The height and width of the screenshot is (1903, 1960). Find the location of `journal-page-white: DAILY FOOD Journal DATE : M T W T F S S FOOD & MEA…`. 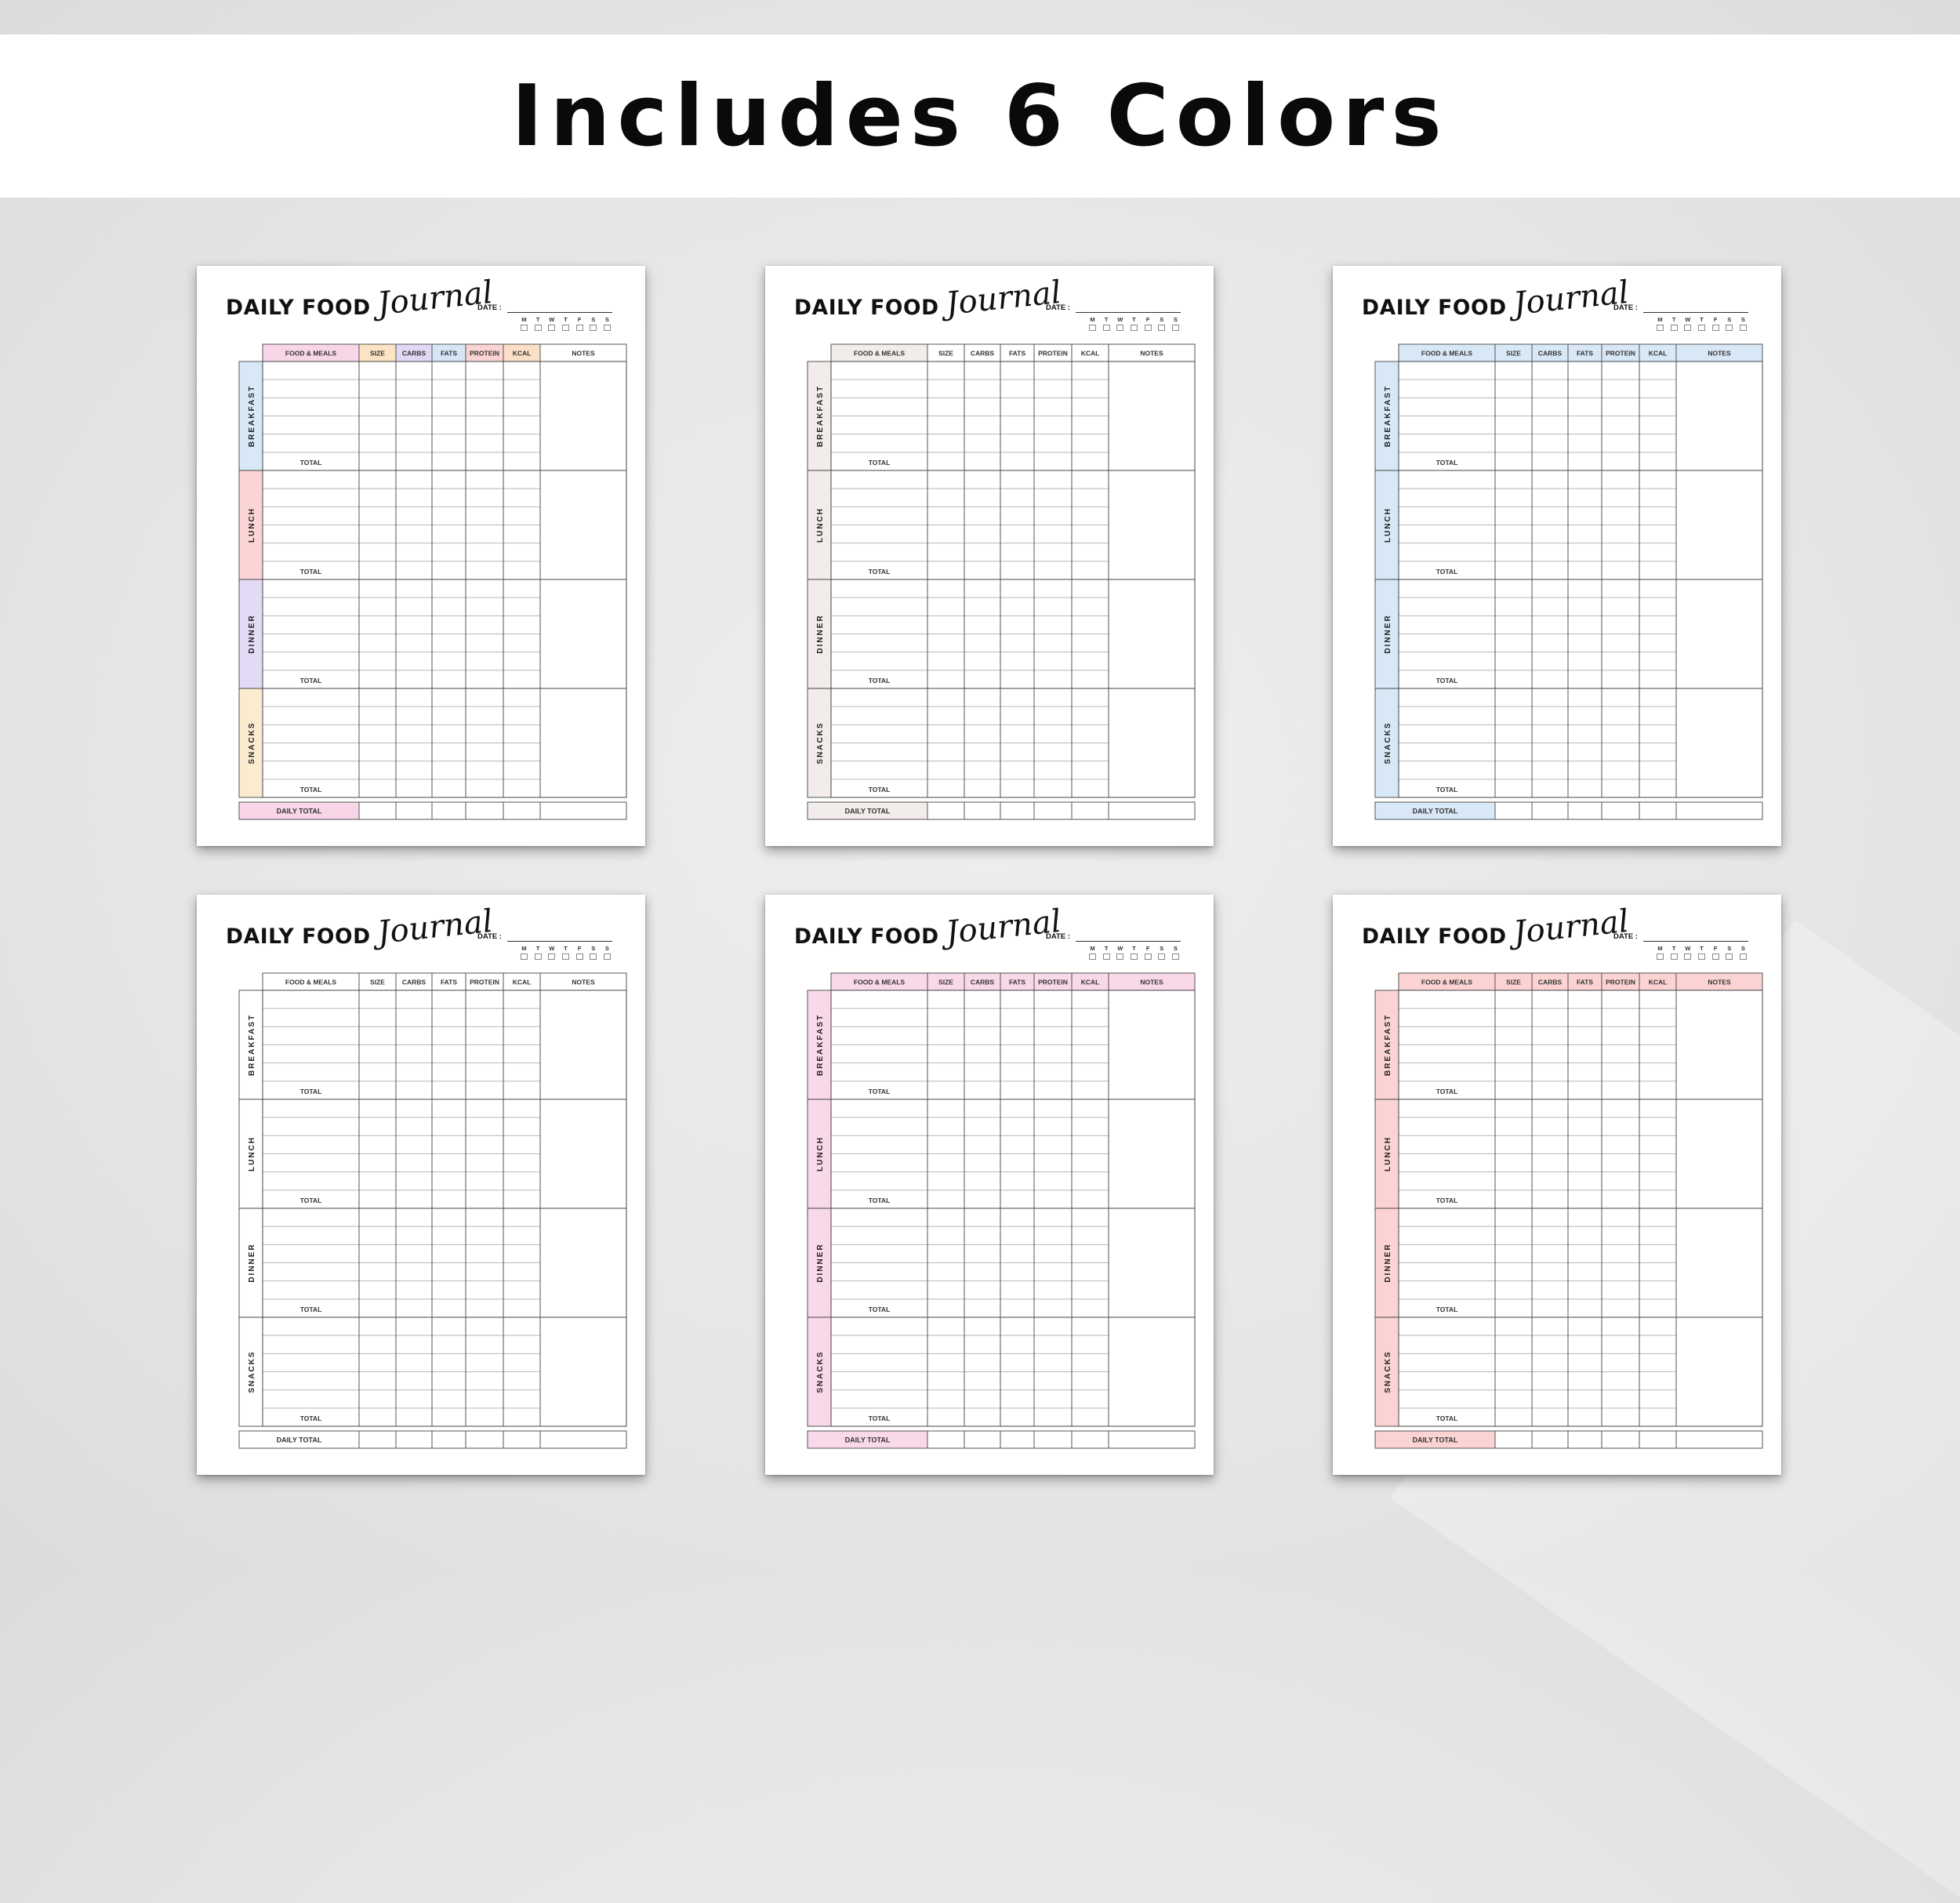

journal-page-white: DAILY FOOD Journal DATE : M T W T F S S FOOD & MEA… is located at coordinates (421, 1185).